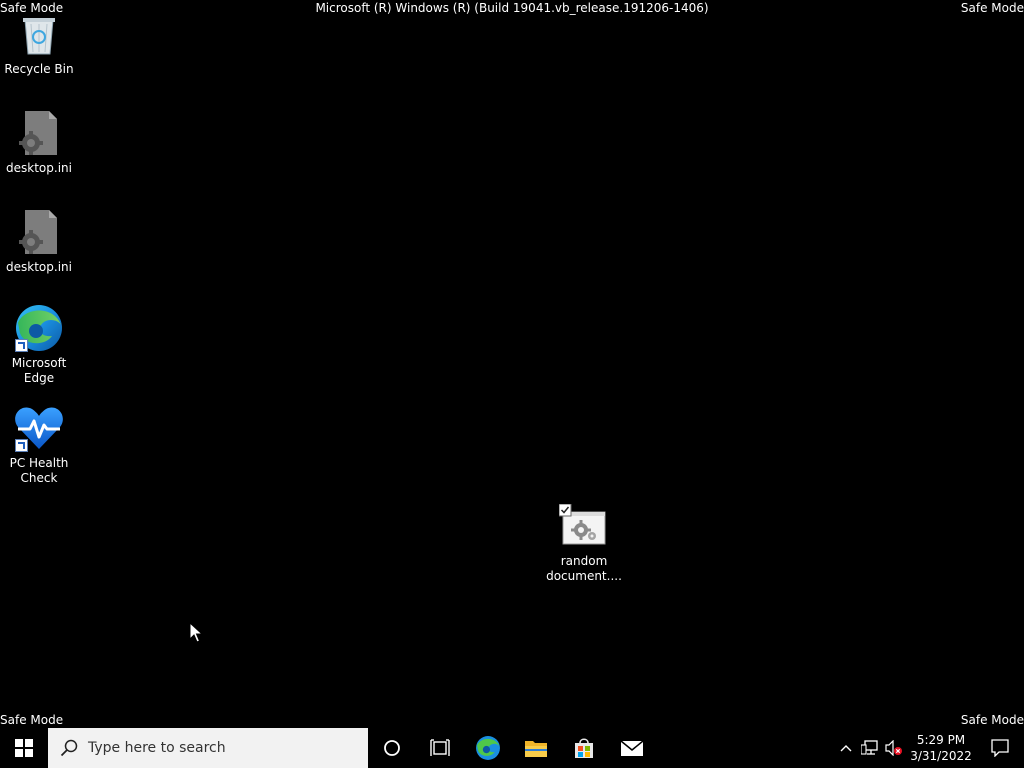 The image size is (1024, 768). I want to click on task-view-button, so click(440, 748).